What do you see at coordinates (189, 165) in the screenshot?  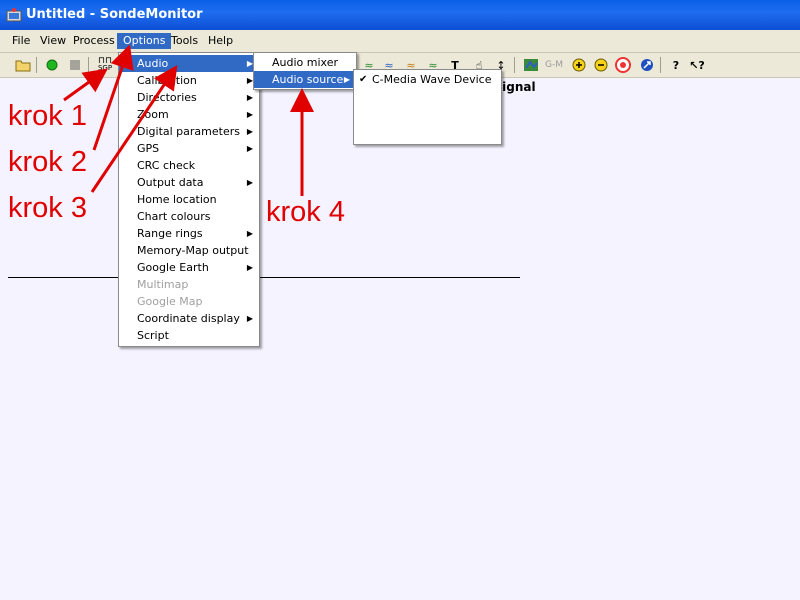 I see `options-item-crc-check: CRC check` at bounding box center [189, 165].